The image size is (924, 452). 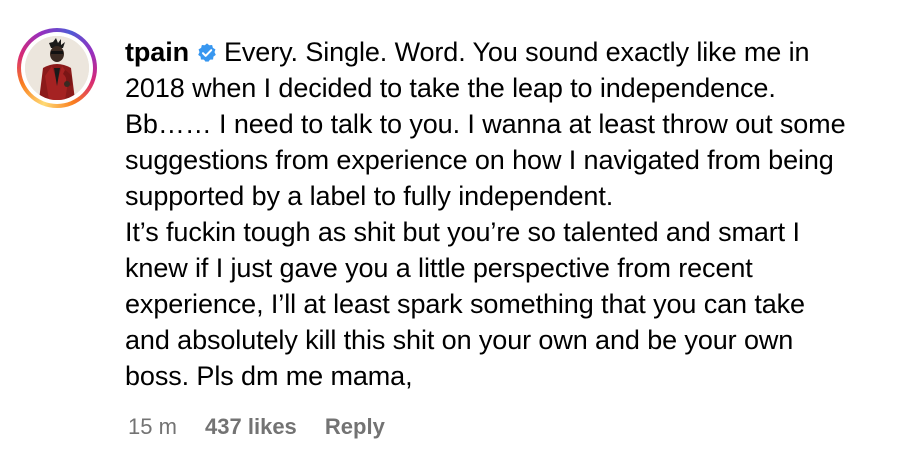 What do you see at coordinates (251, 426) in the screenshot?
I see `likes-count-button: 437 likes` at bounding box center [251, 426].